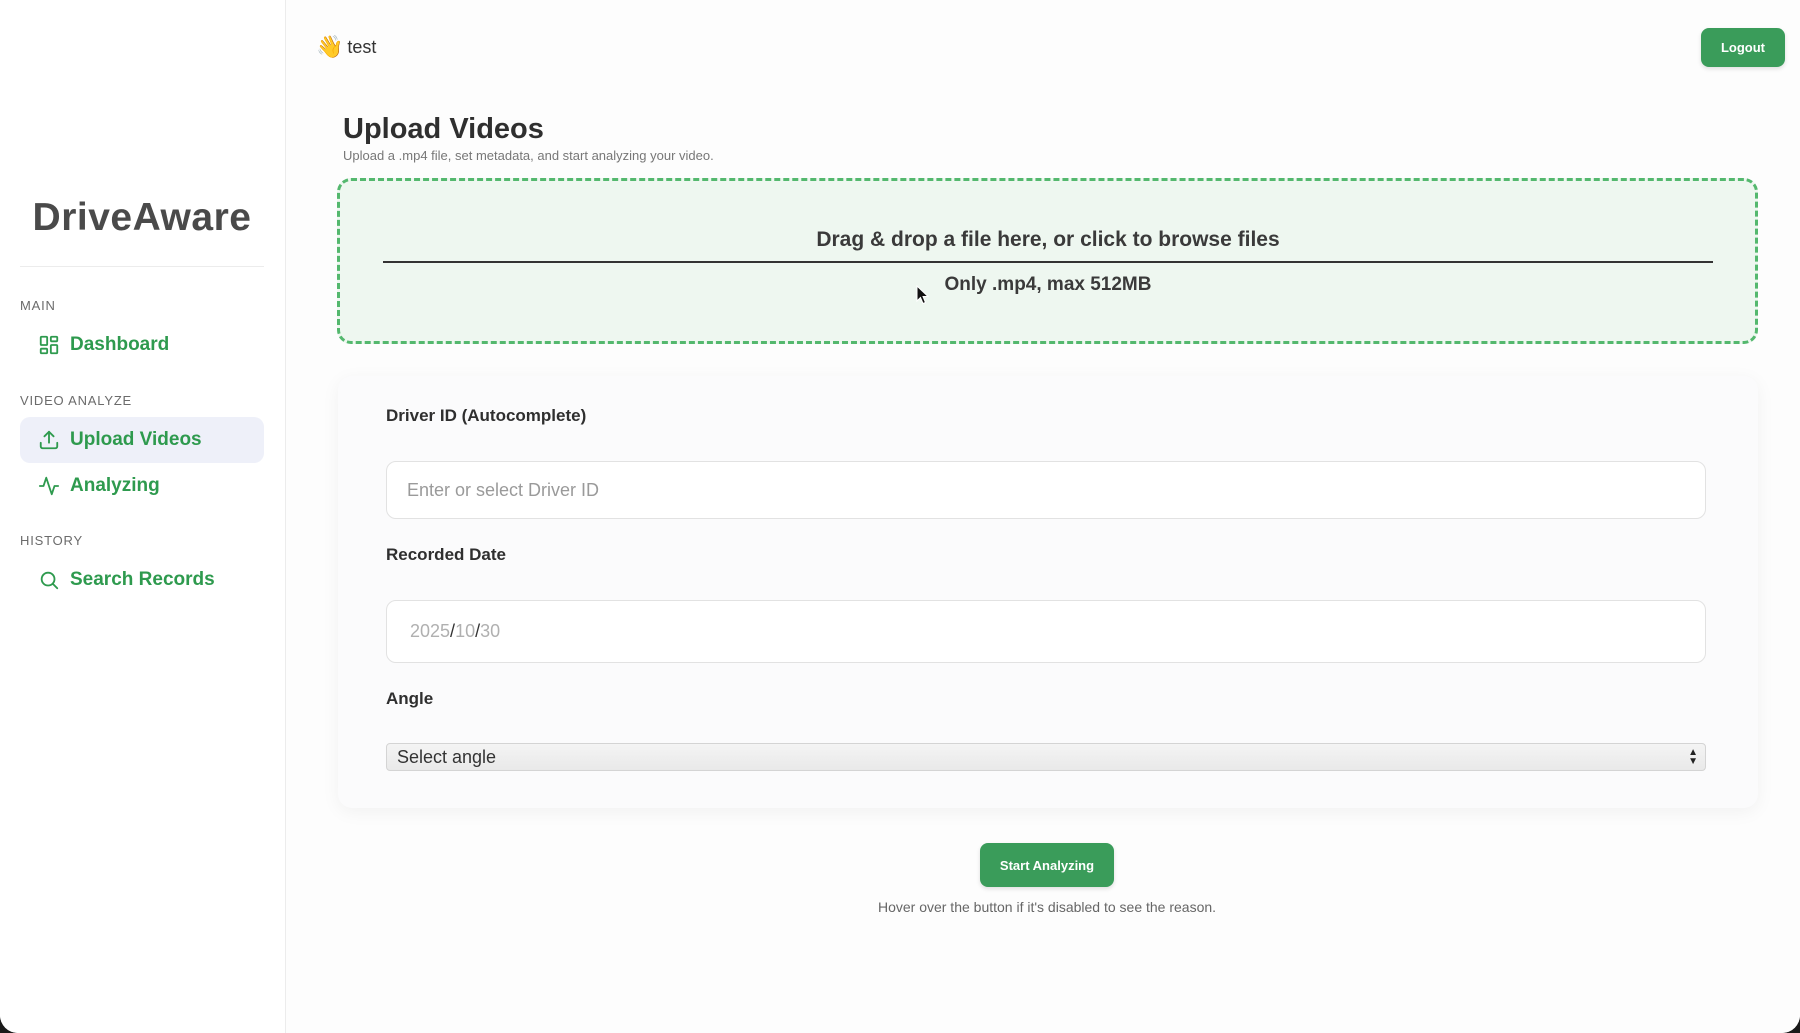 This screenshot has width=1800, height=1033. Describe the element at coordinates (1046, 631) in the screenshot. I see `recorded-date-input: 2025/10/30` at that location.